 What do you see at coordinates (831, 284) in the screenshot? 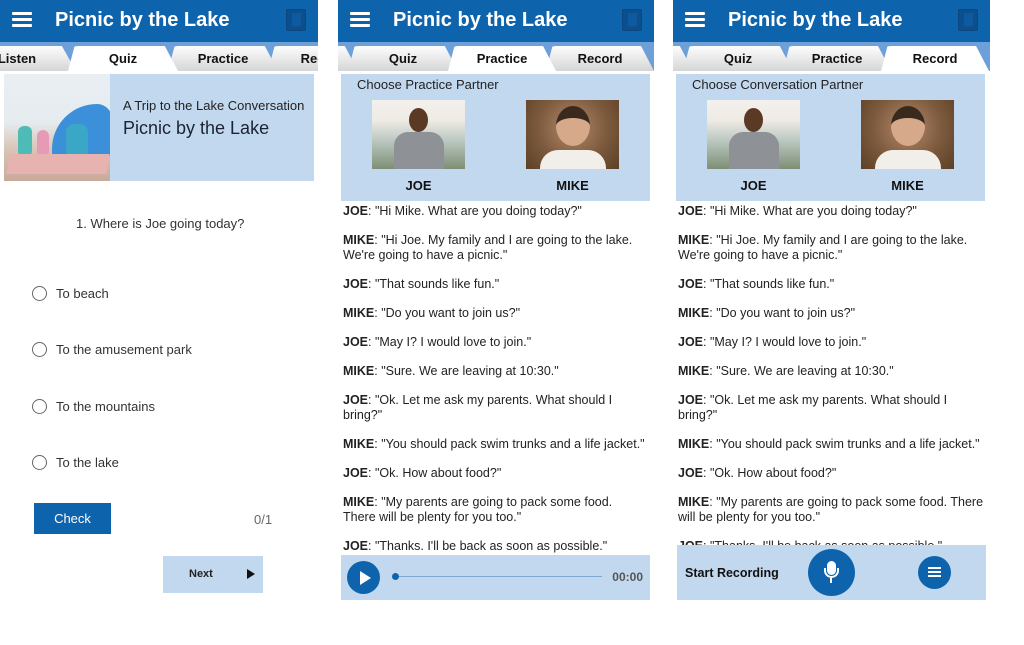
I see `dialogue-line: JOE: "That sounds like fun."` at bounding box center [831, 284].